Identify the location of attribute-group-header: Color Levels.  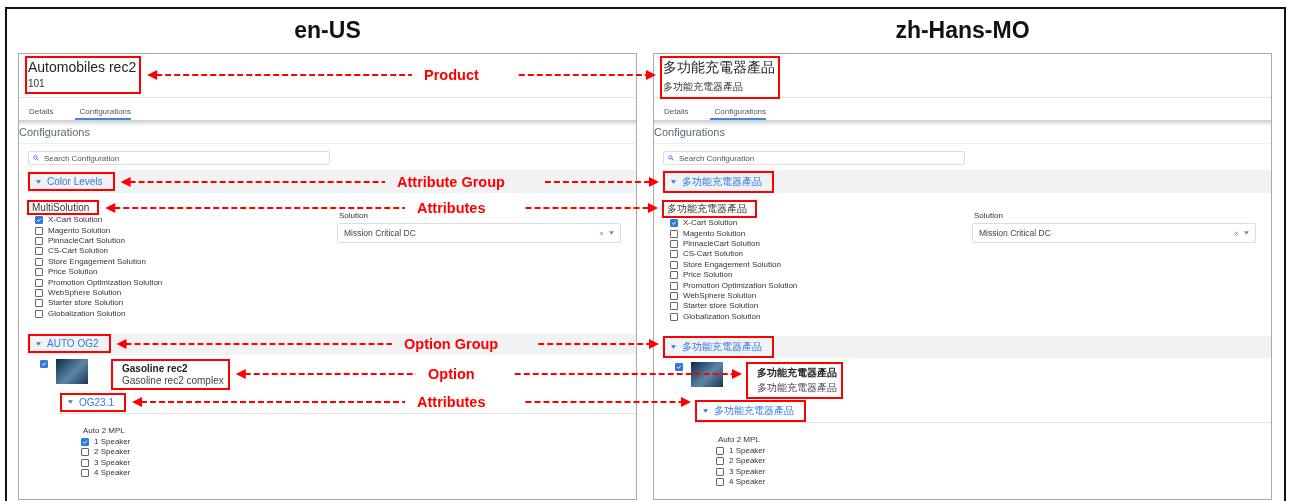
(71, 181).